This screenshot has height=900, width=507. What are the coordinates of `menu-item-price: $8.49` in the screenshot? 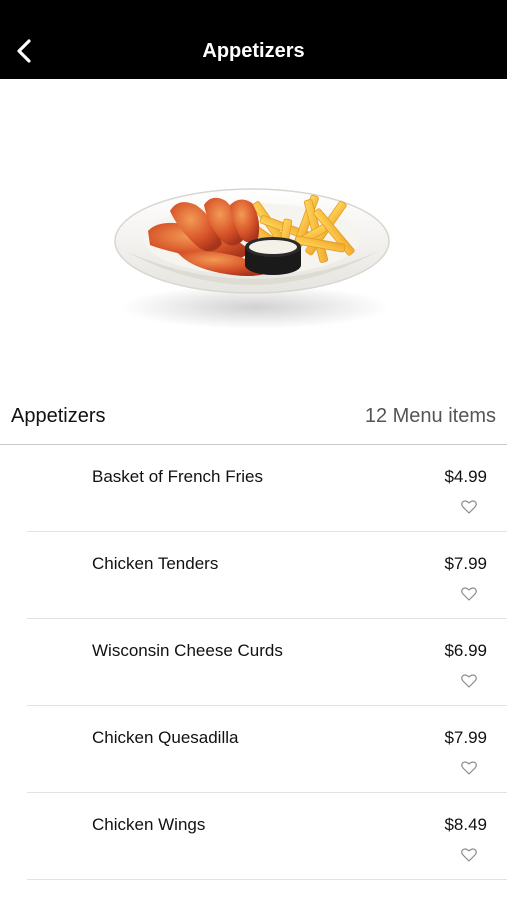 It's located at (465, 824).